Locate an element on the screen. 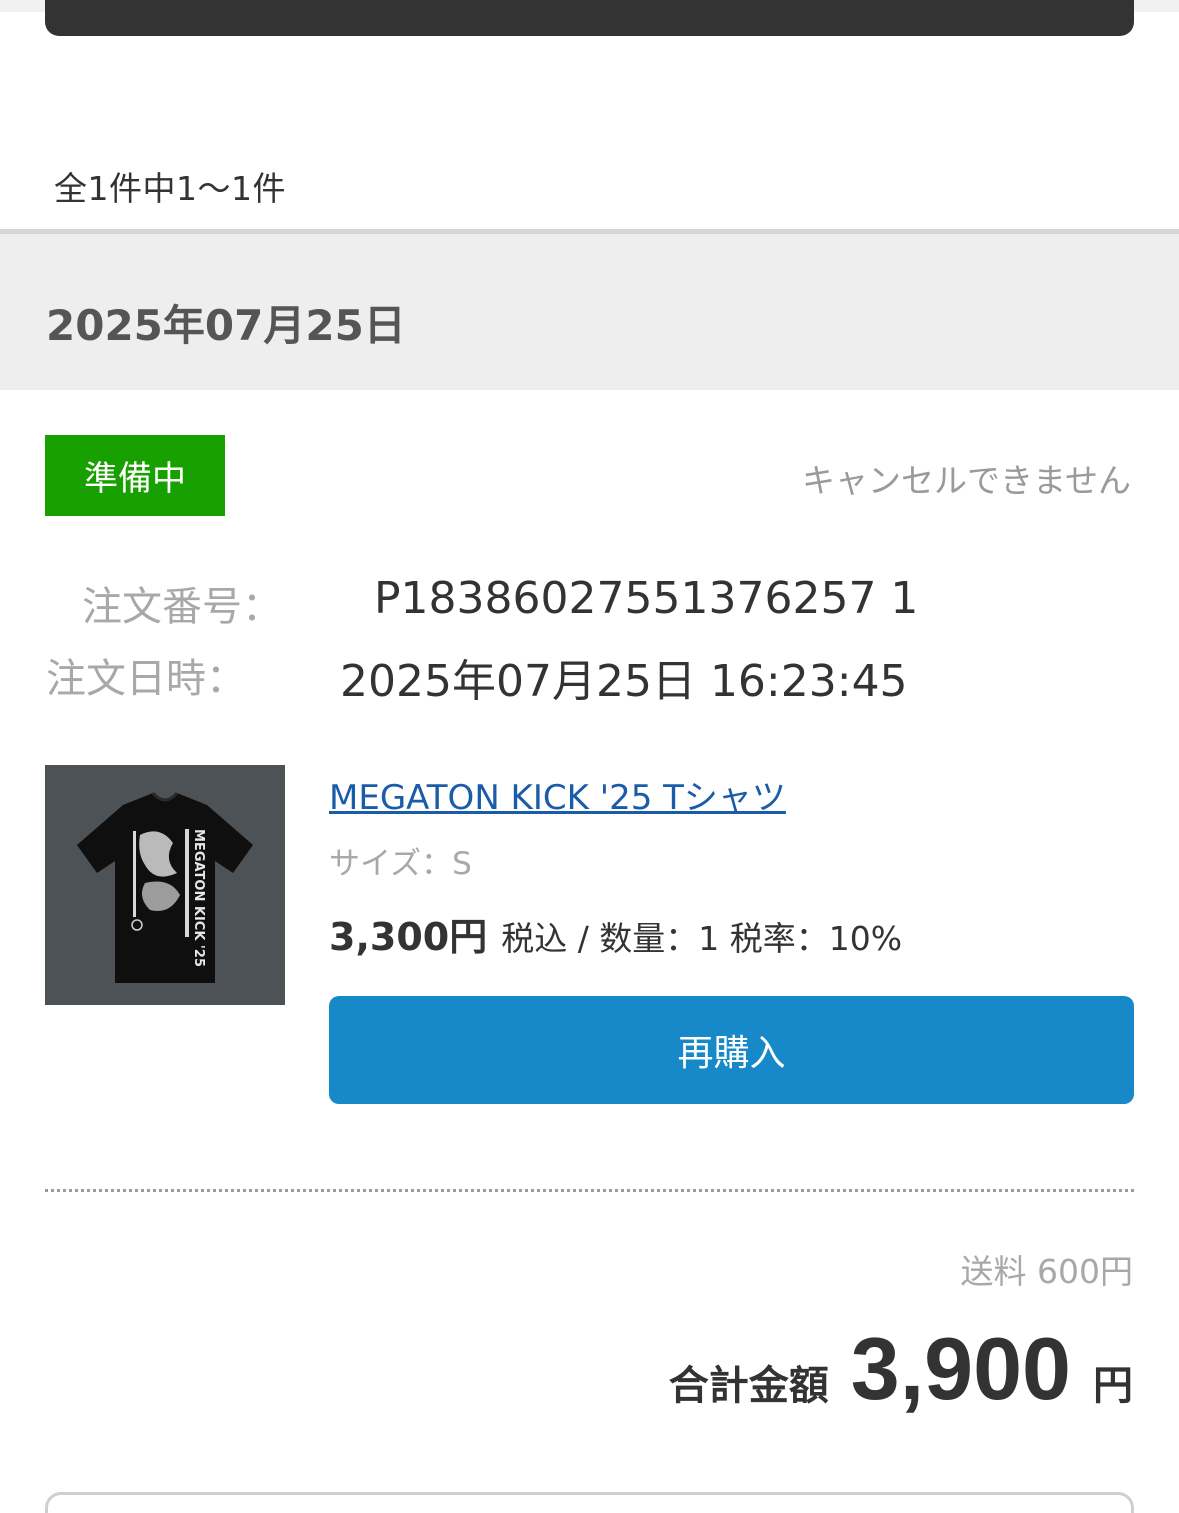 The height and width of the screenshot is (1513, 1179). shipping-fee: 送料 600円 is located at coordinates (1046, 1271).